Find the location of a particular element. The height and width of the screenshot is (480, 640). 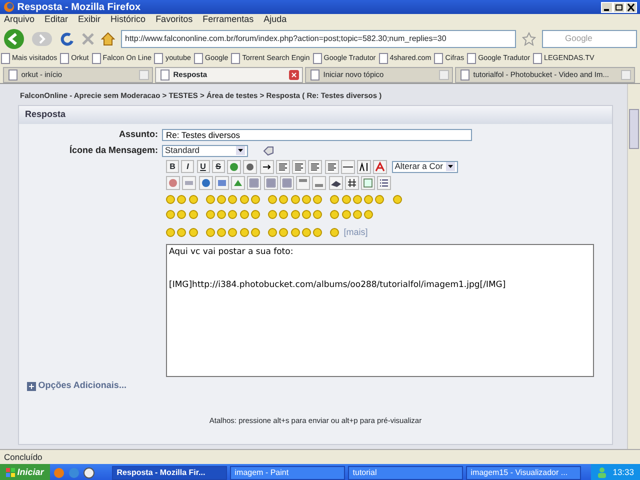

restore-icon is located at coordinates (619, 7).